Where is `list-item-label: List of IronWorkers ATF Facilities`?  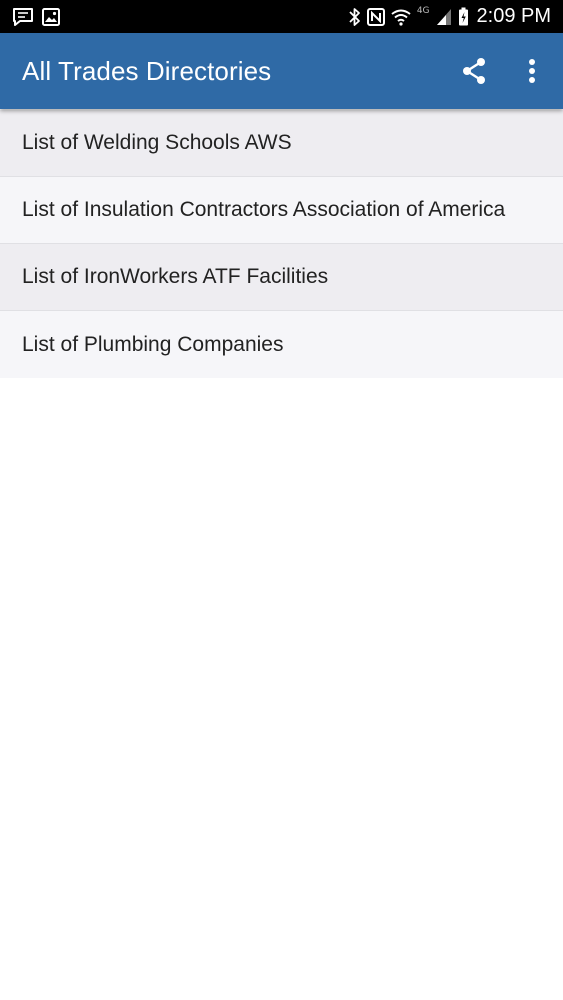 list-item-label: List of IronWorkers ATF Facilities is located at coordinates (175, 276).